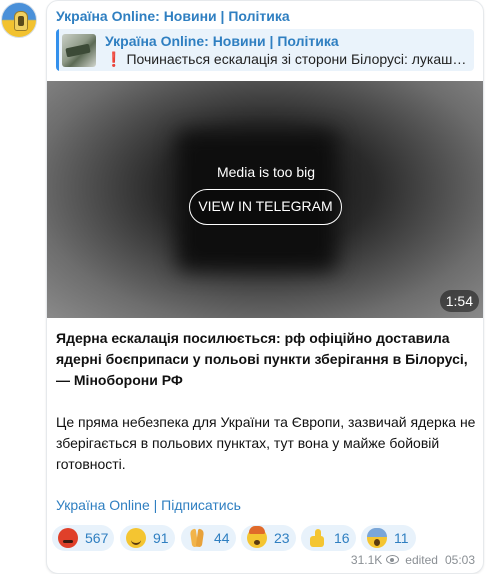 The image size is (488, 574). Describe the element at coordinates (68, 538) in the screenshot. I see `angry-face-icon` at that location.